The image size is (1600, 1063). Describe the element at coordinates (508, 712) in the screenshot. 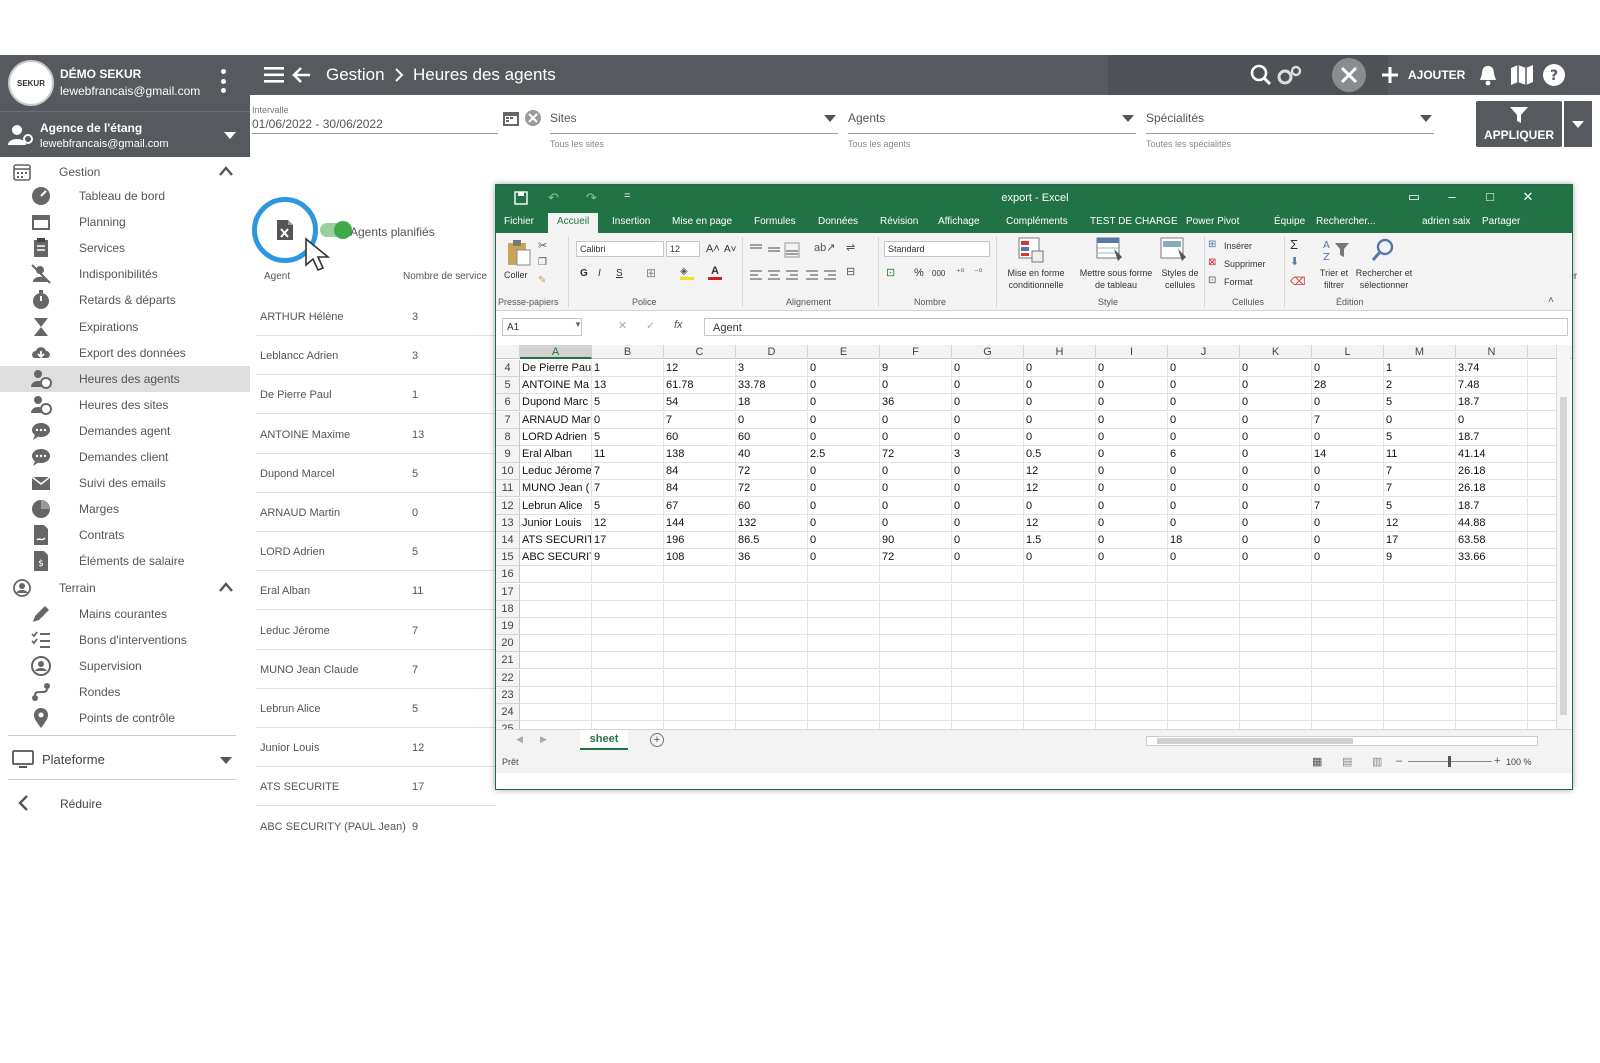

I see `row-header: 24` at that location.